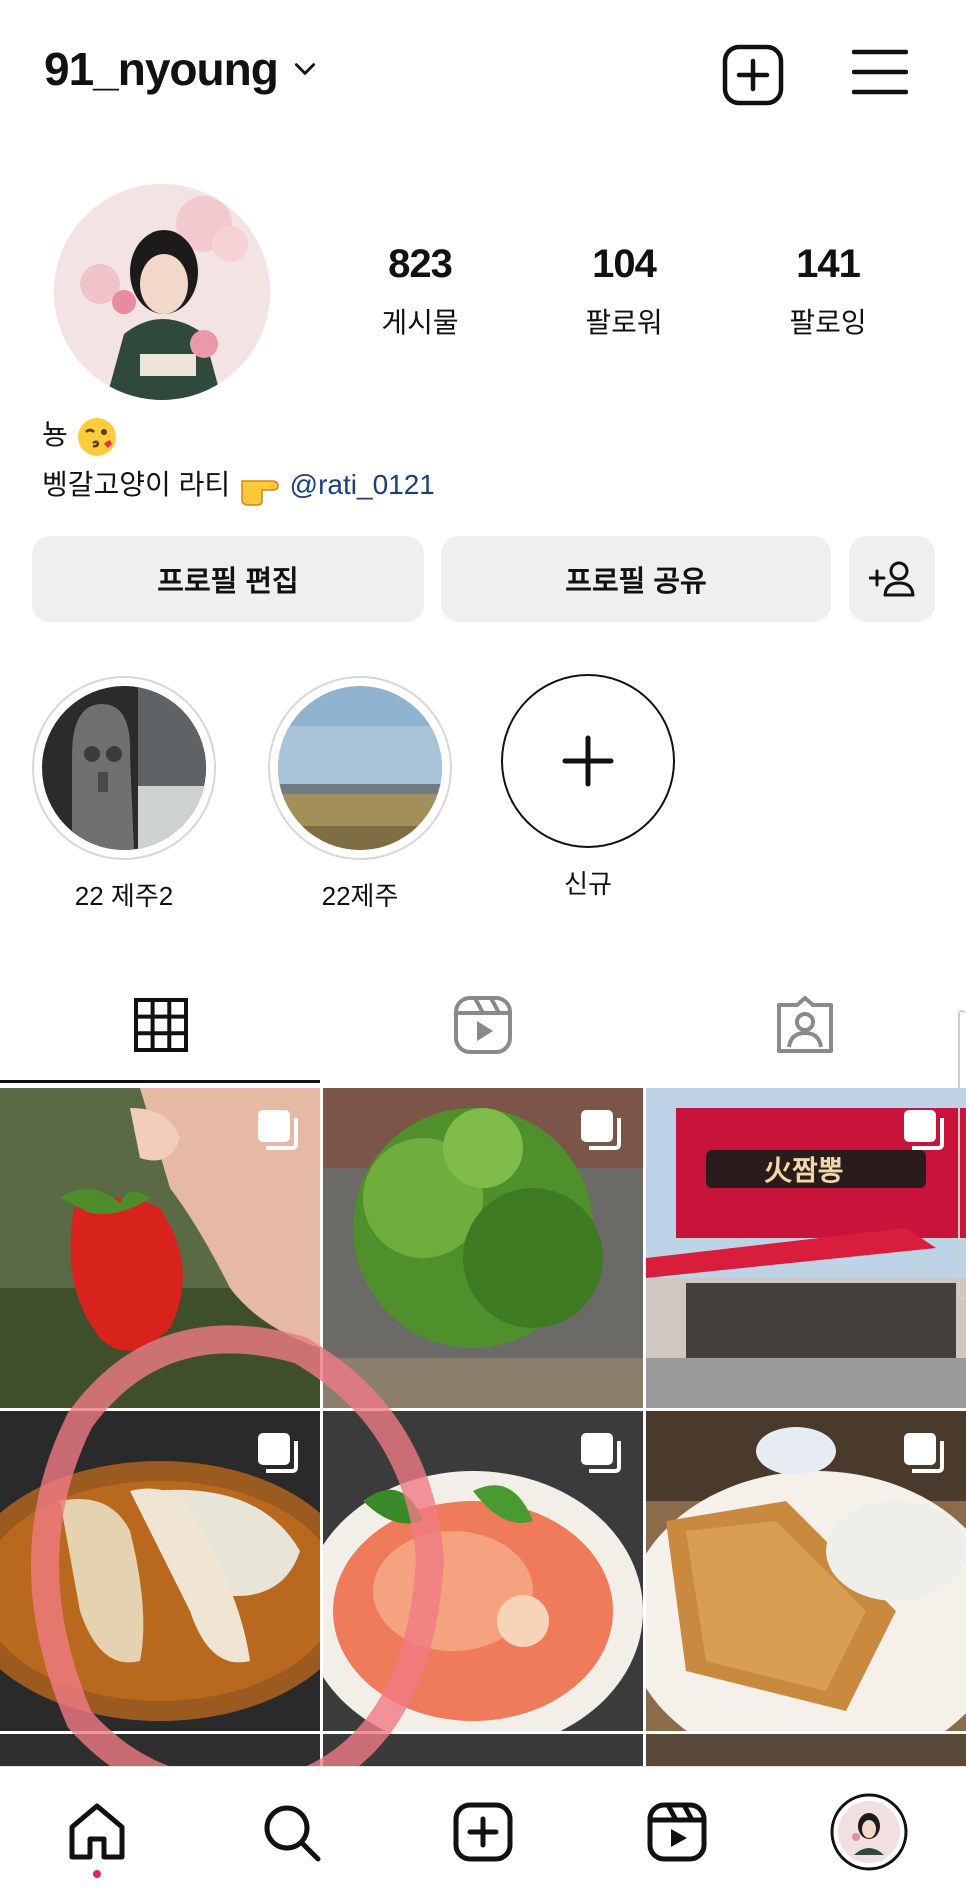 The width and height of the screenshot is (966, 1894). Describe the element at coordinates (806, 1248) in the screenshot. I see `post-thumbnail: 火짬뽕` at that location.